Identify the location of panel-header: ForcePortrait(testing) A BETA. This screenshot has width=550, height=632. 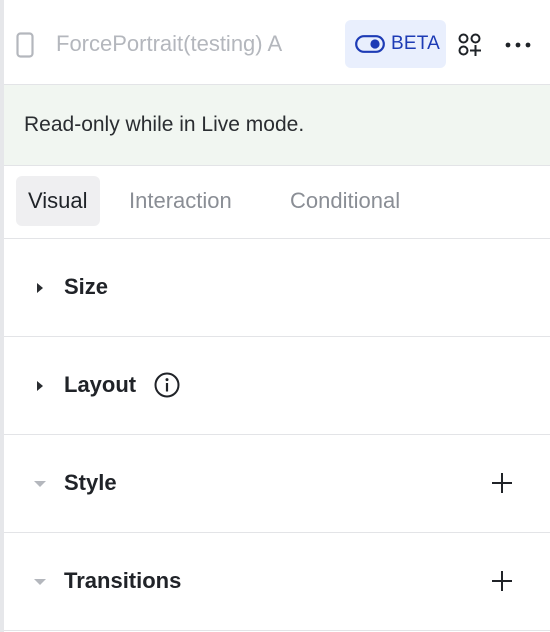
(277, 42).